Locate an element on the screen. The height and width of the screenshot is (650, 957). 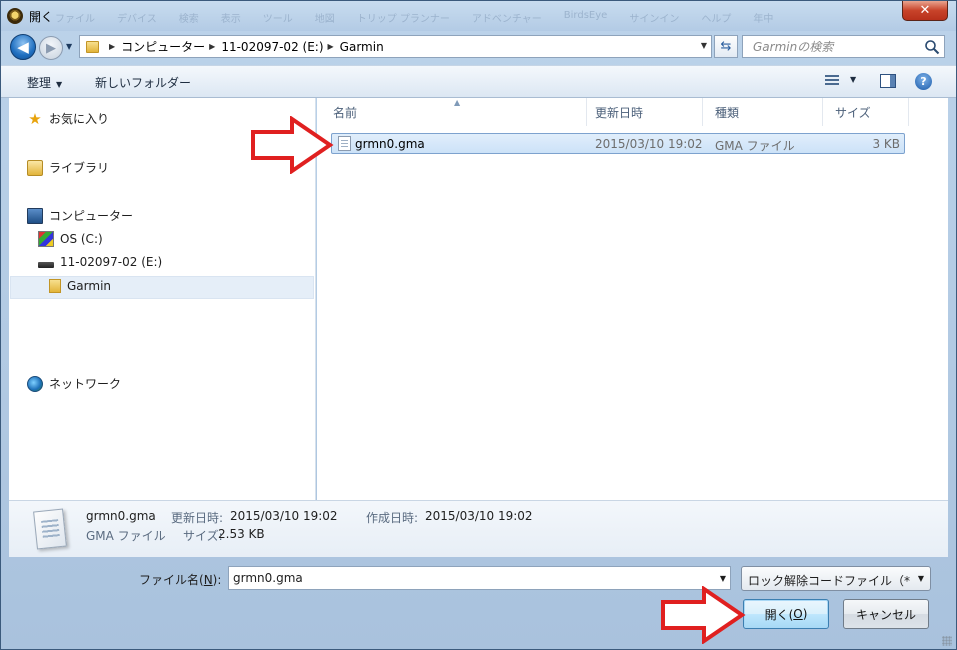
ghost-menu-item: 地図 is located at coordinates (324, 19).